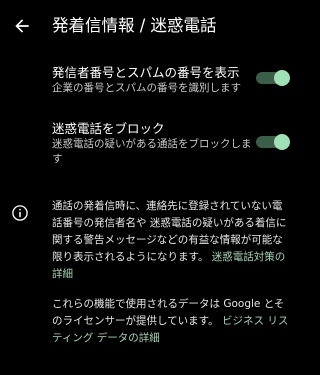 The width and height of the screenshot is (320, 375). What do you see at coordinates (273, 78) in the screenshot?
I see `caller-id-toggle` at bounding box center [273, 78].